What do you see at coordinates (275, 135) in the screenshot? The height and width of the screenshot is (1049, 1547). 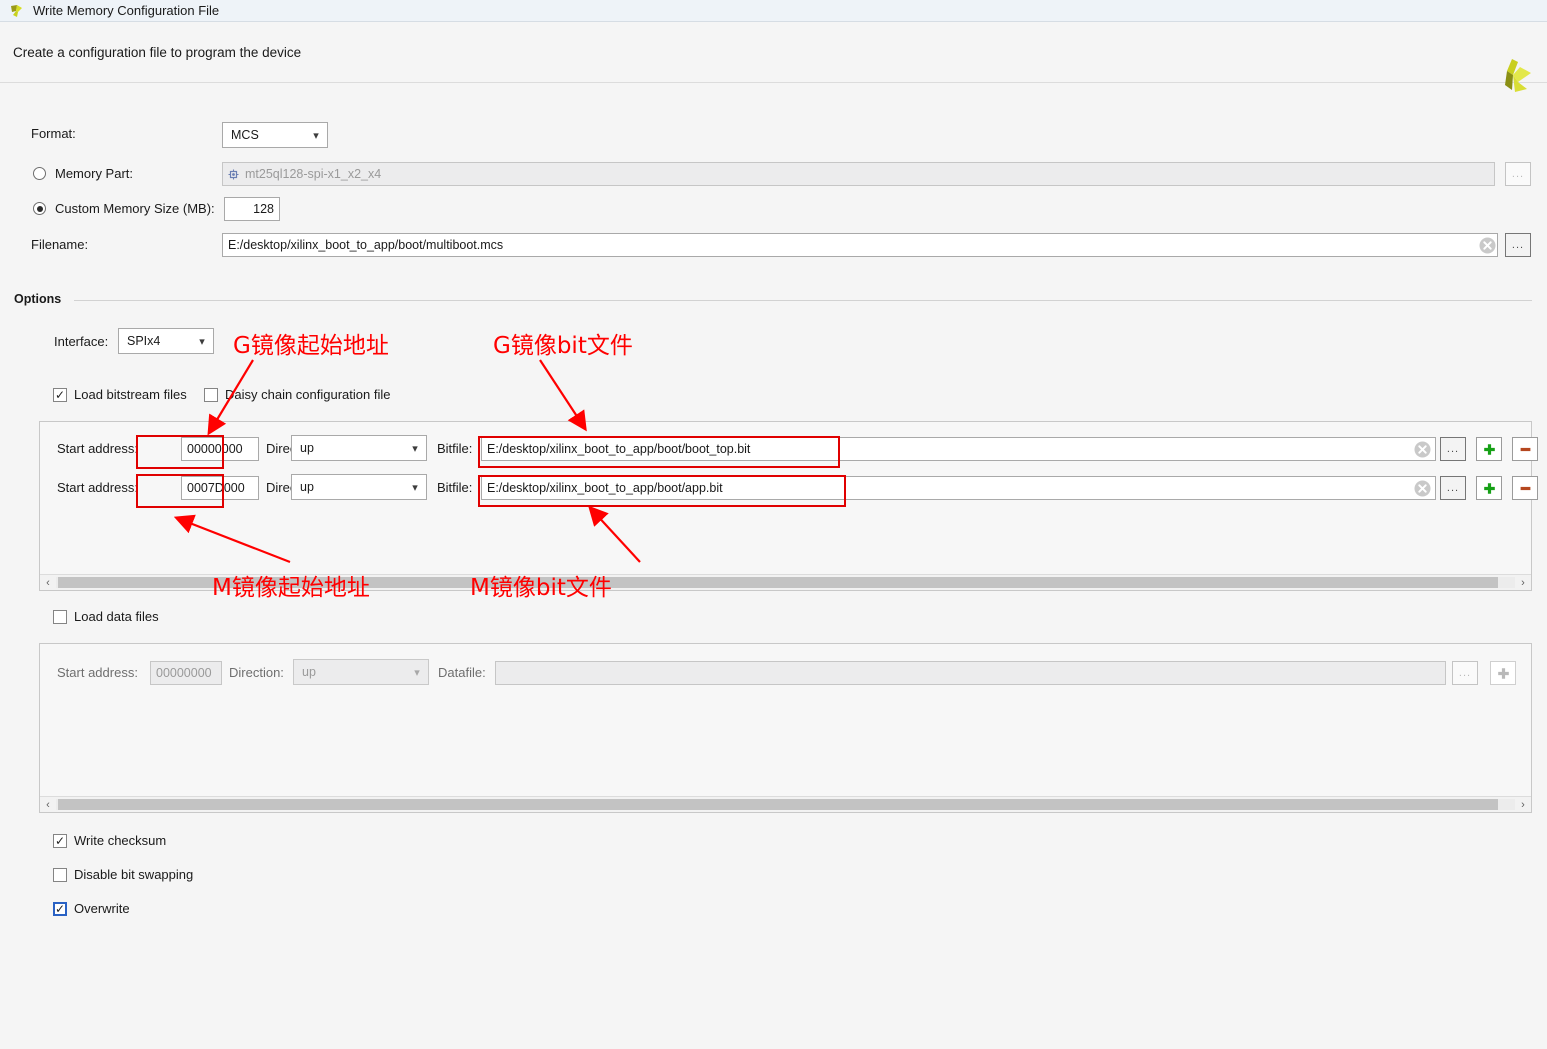 I see `format-select: MCS ▾` at bounding box center [275, 135].